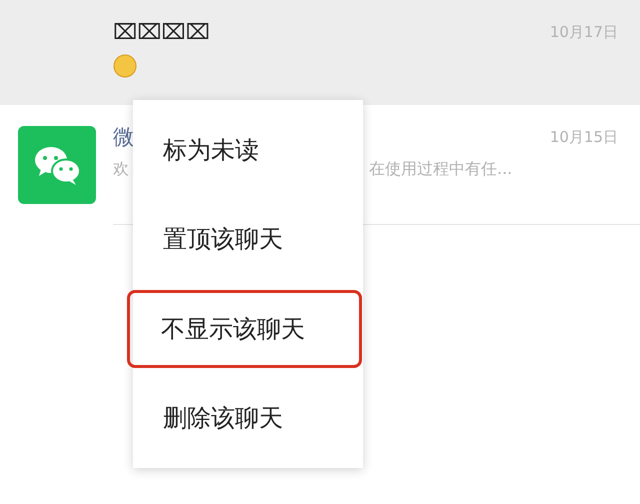  I want to click on chat-date: 10月15日, so click(584, 137).